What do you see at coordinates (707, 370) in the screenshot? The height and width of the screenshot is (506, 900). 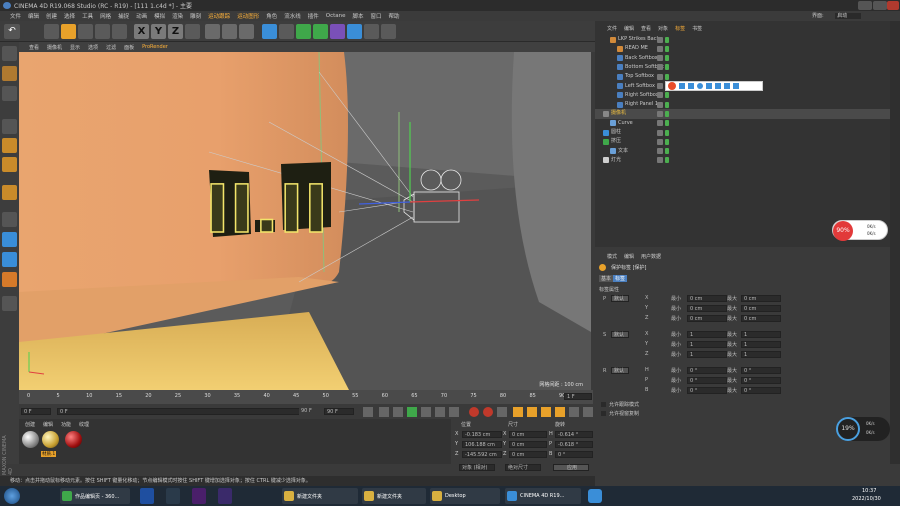 I see `min-field: 0 °` at bounding box center [707, 370].